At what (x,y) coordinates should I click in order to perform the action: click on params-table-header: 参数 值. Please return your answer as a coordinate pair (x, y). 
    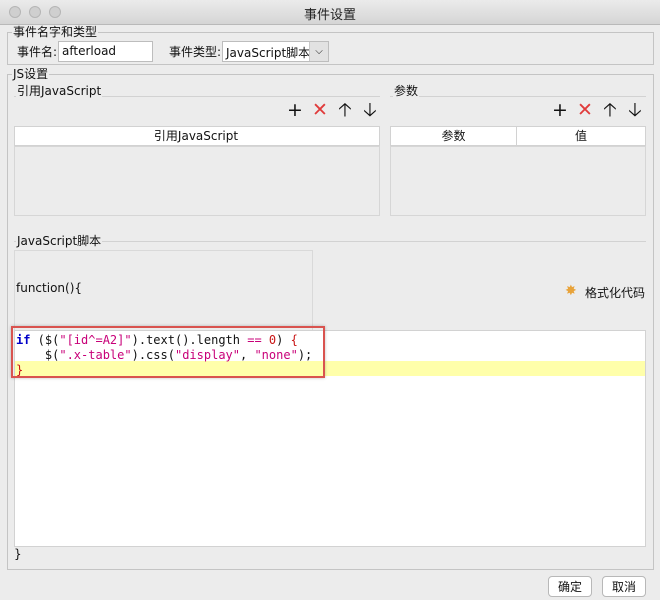
    Looking at the image, I should click on (518, 136).